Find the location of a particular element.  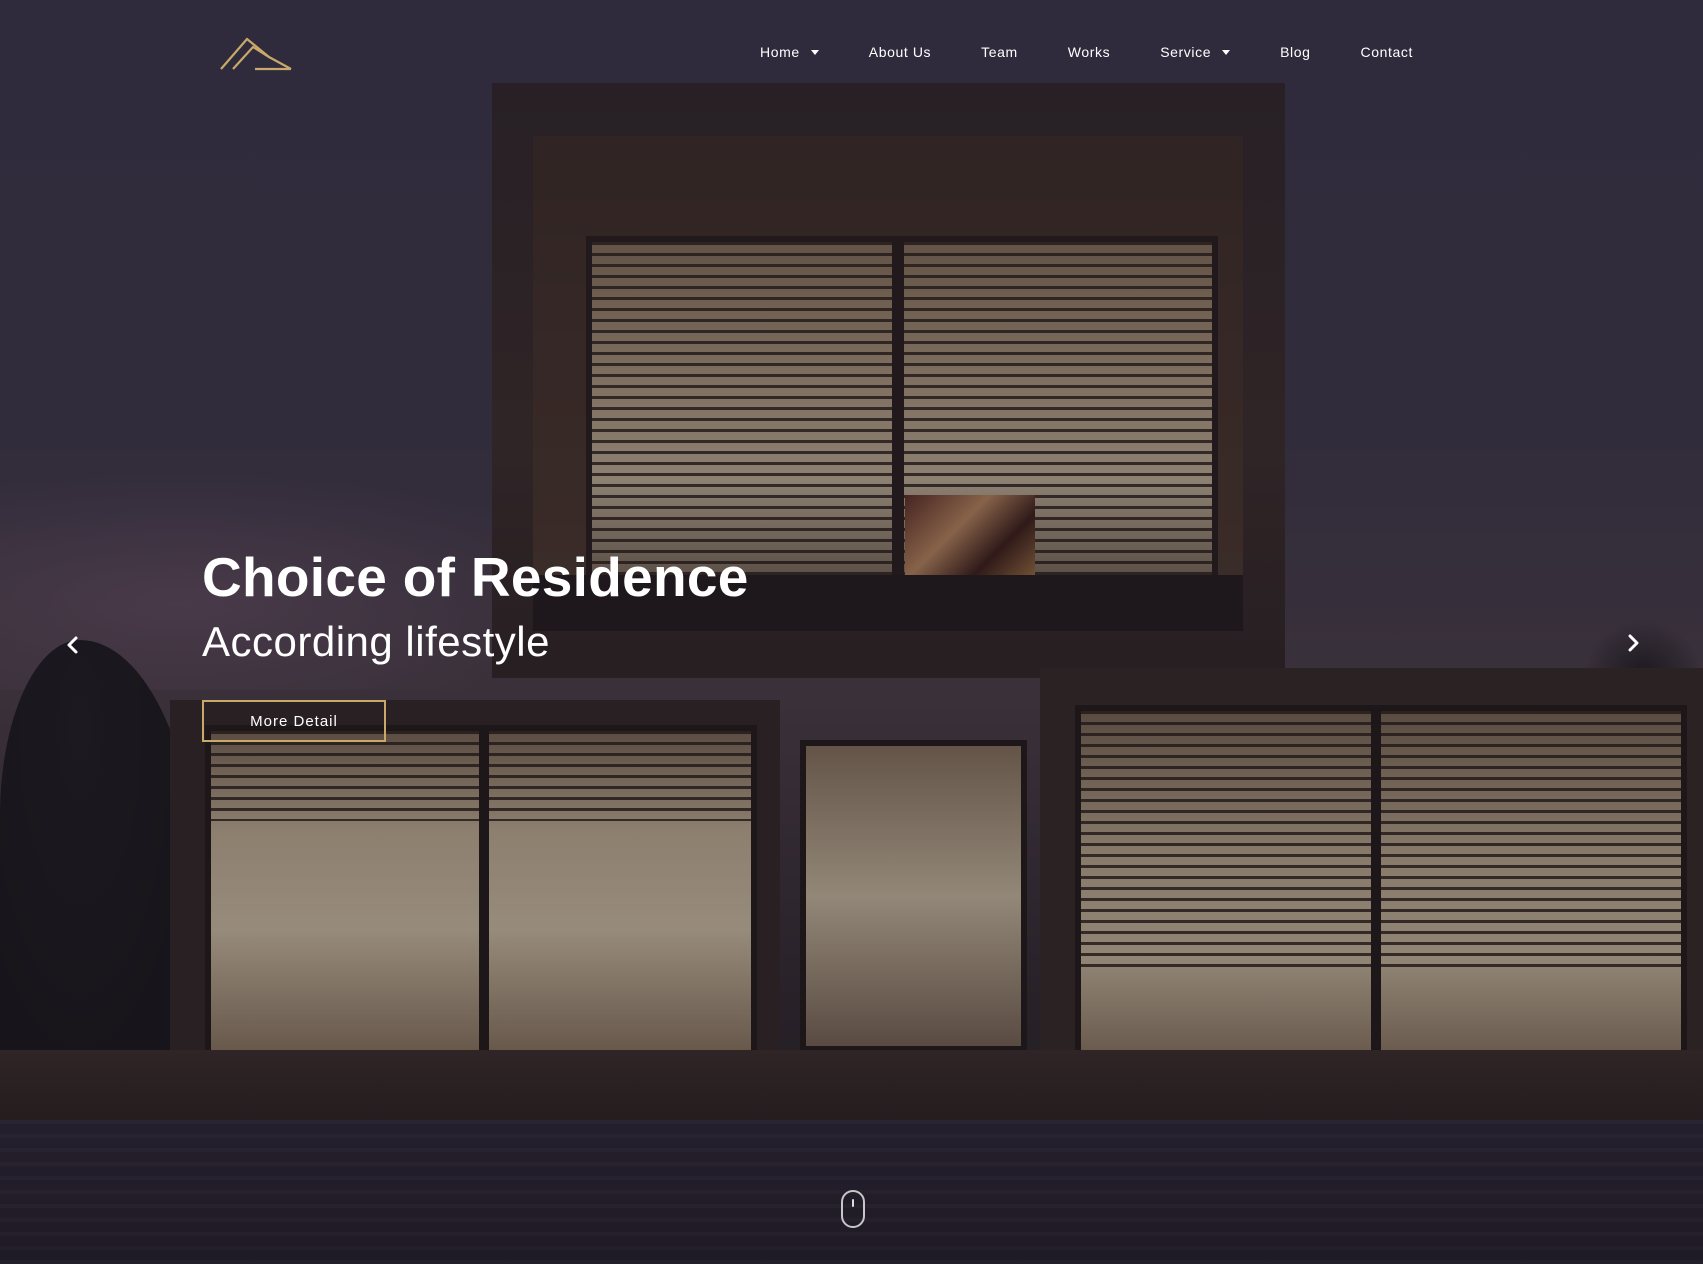

nav-item-label: Blog is located at coordinates (1295, 52).